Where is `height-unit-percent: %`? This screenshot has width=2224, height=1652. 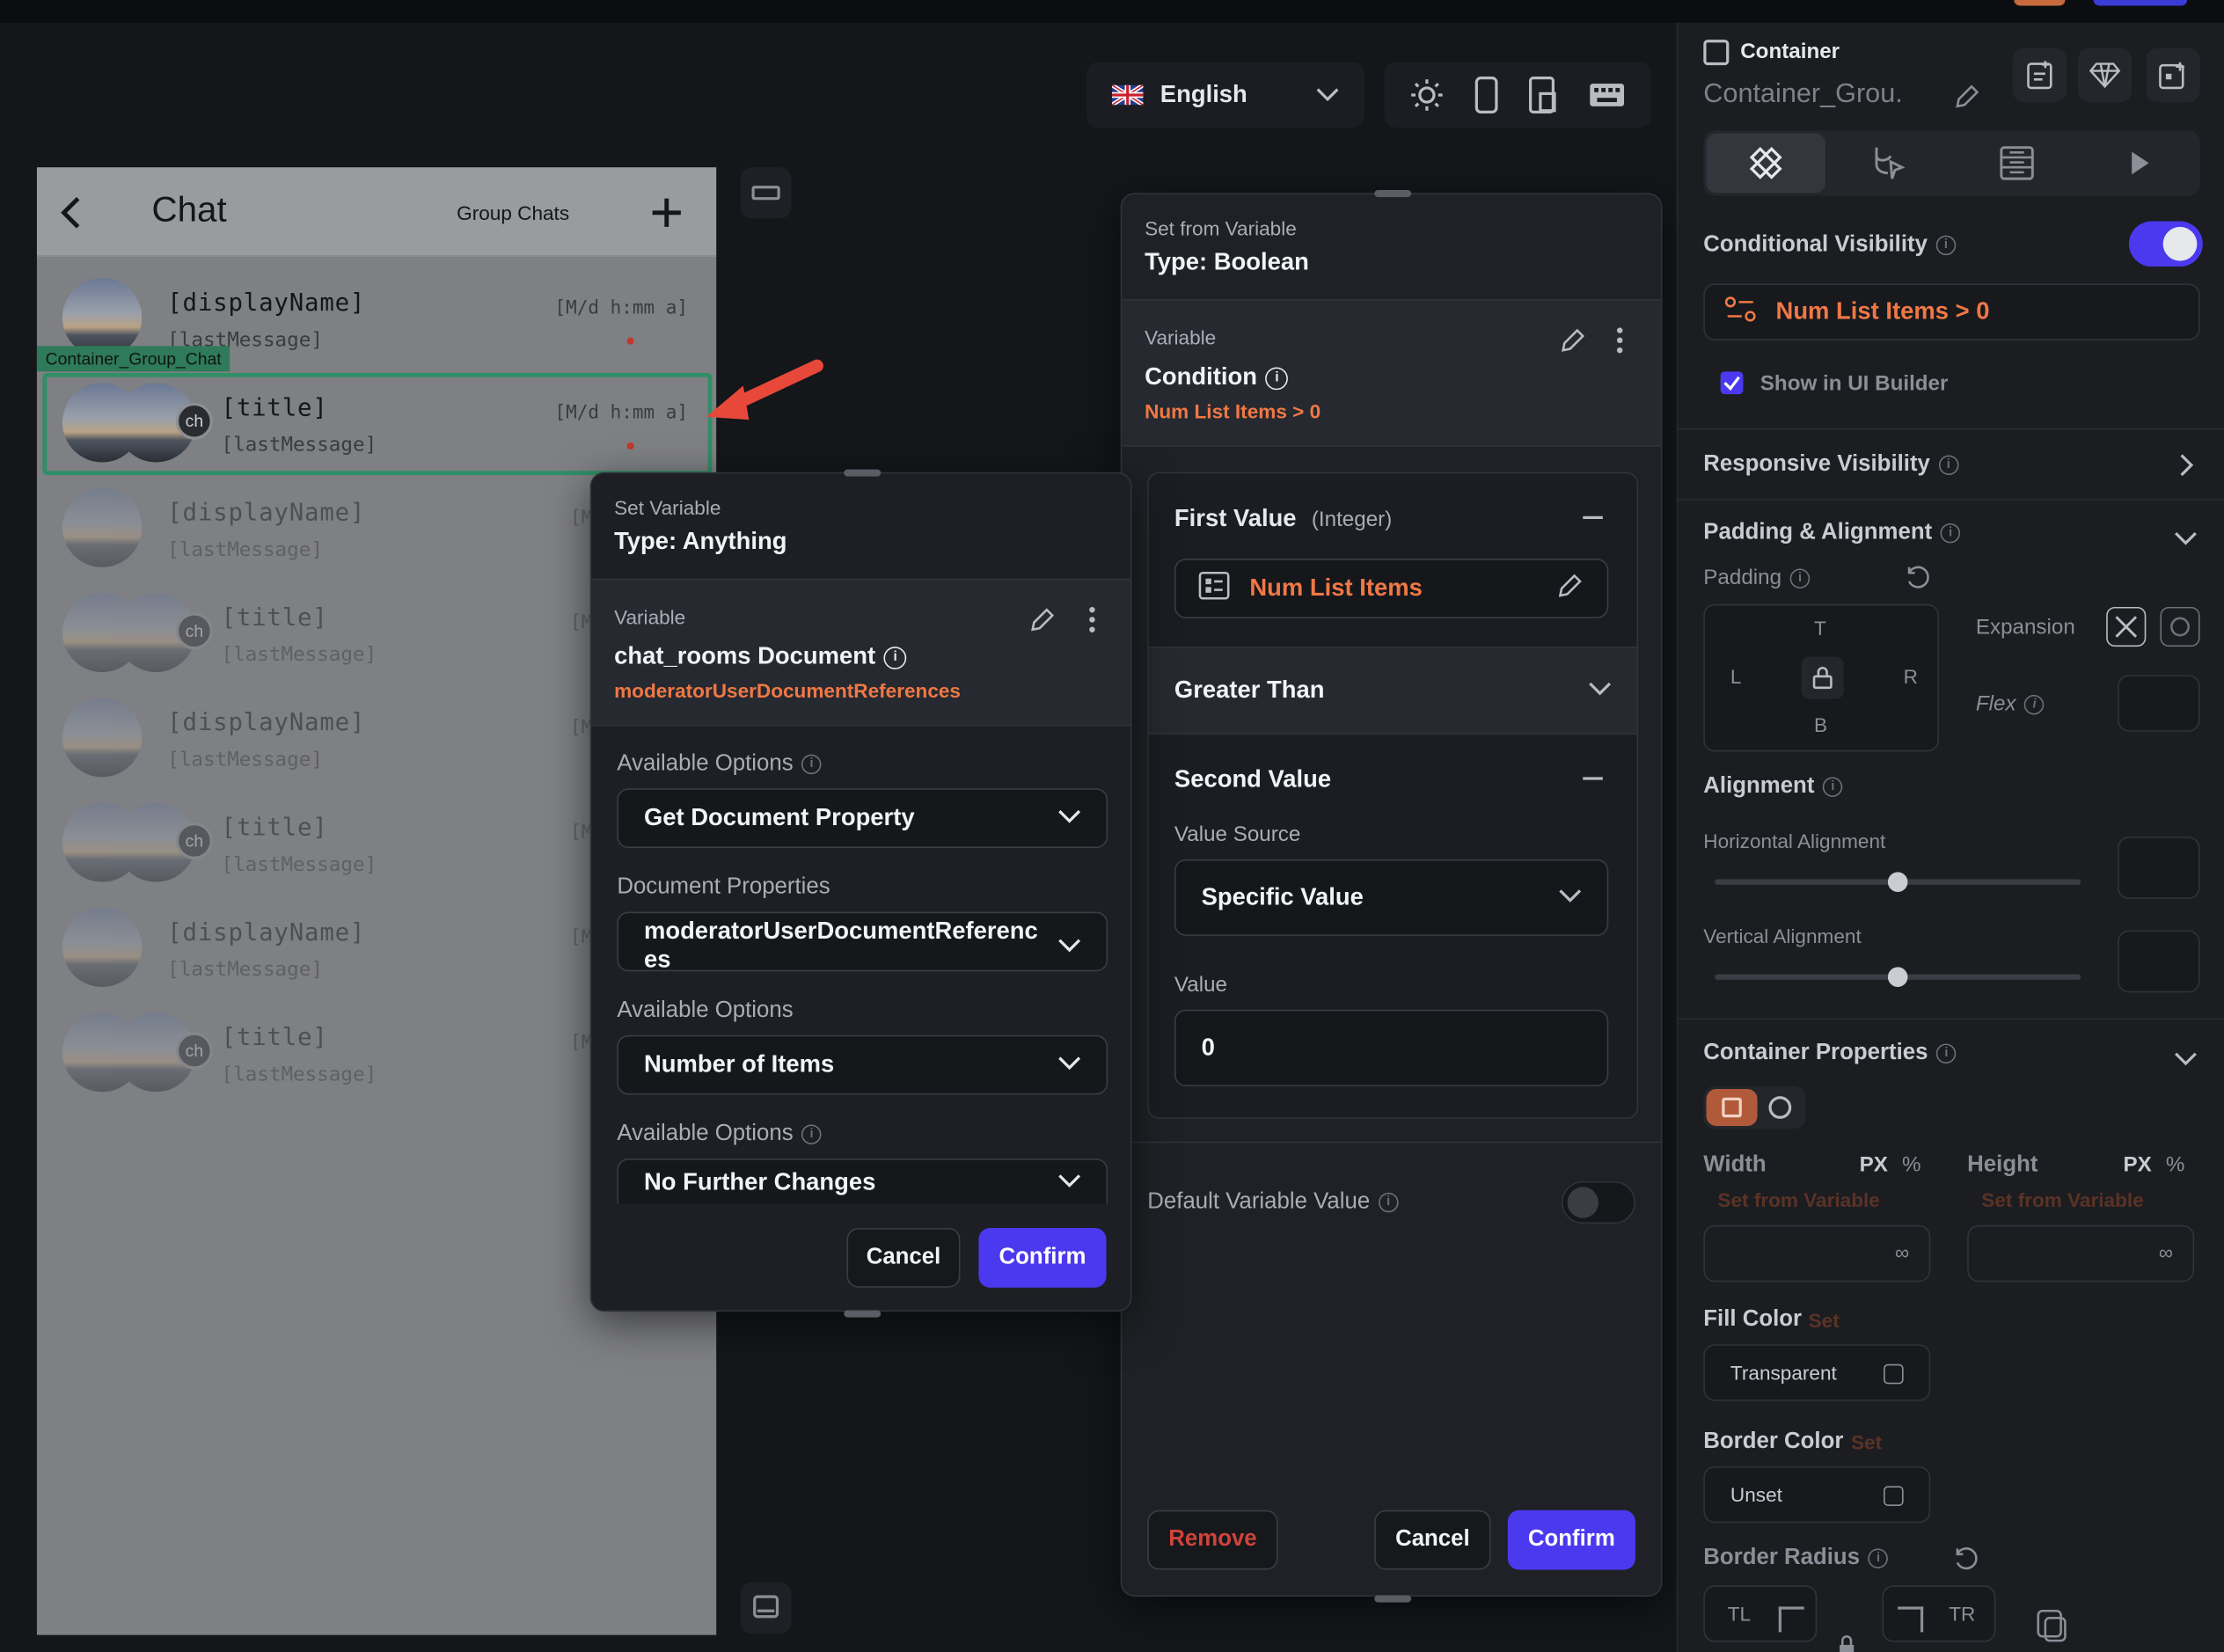
height-unit-percent: % is located at coordinates (2175, 1165).